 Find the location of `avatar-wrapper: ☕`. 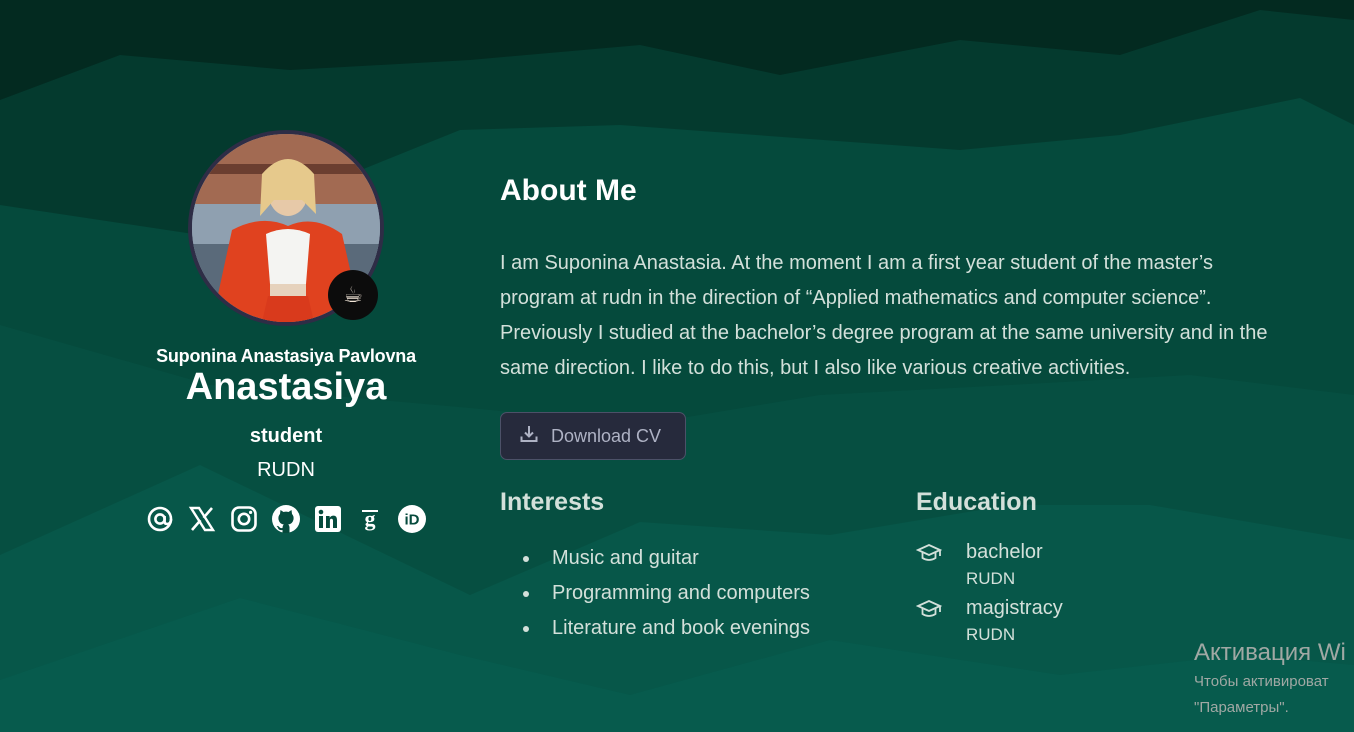

avatar-wrapper: ☕ is located at coordinates (286, 228).